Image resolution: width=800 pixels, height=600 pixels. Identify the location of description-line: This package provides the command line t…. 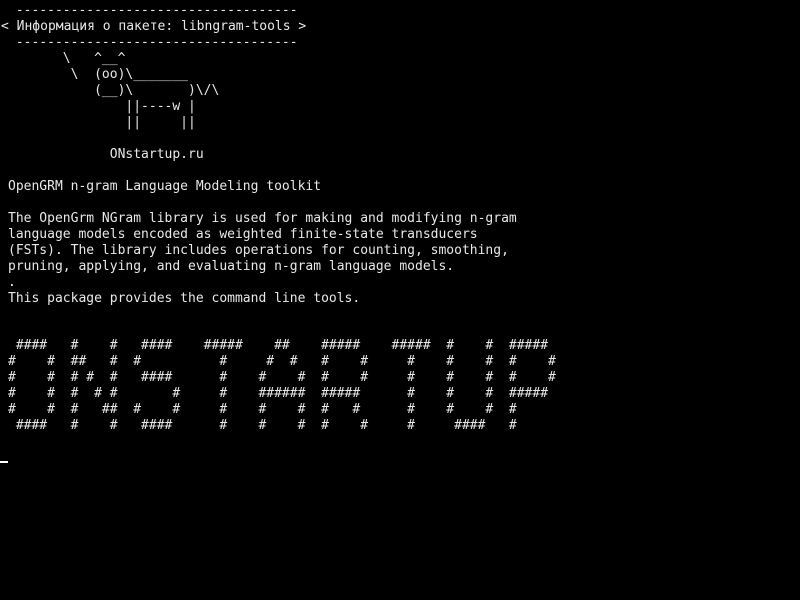
(184, 298).